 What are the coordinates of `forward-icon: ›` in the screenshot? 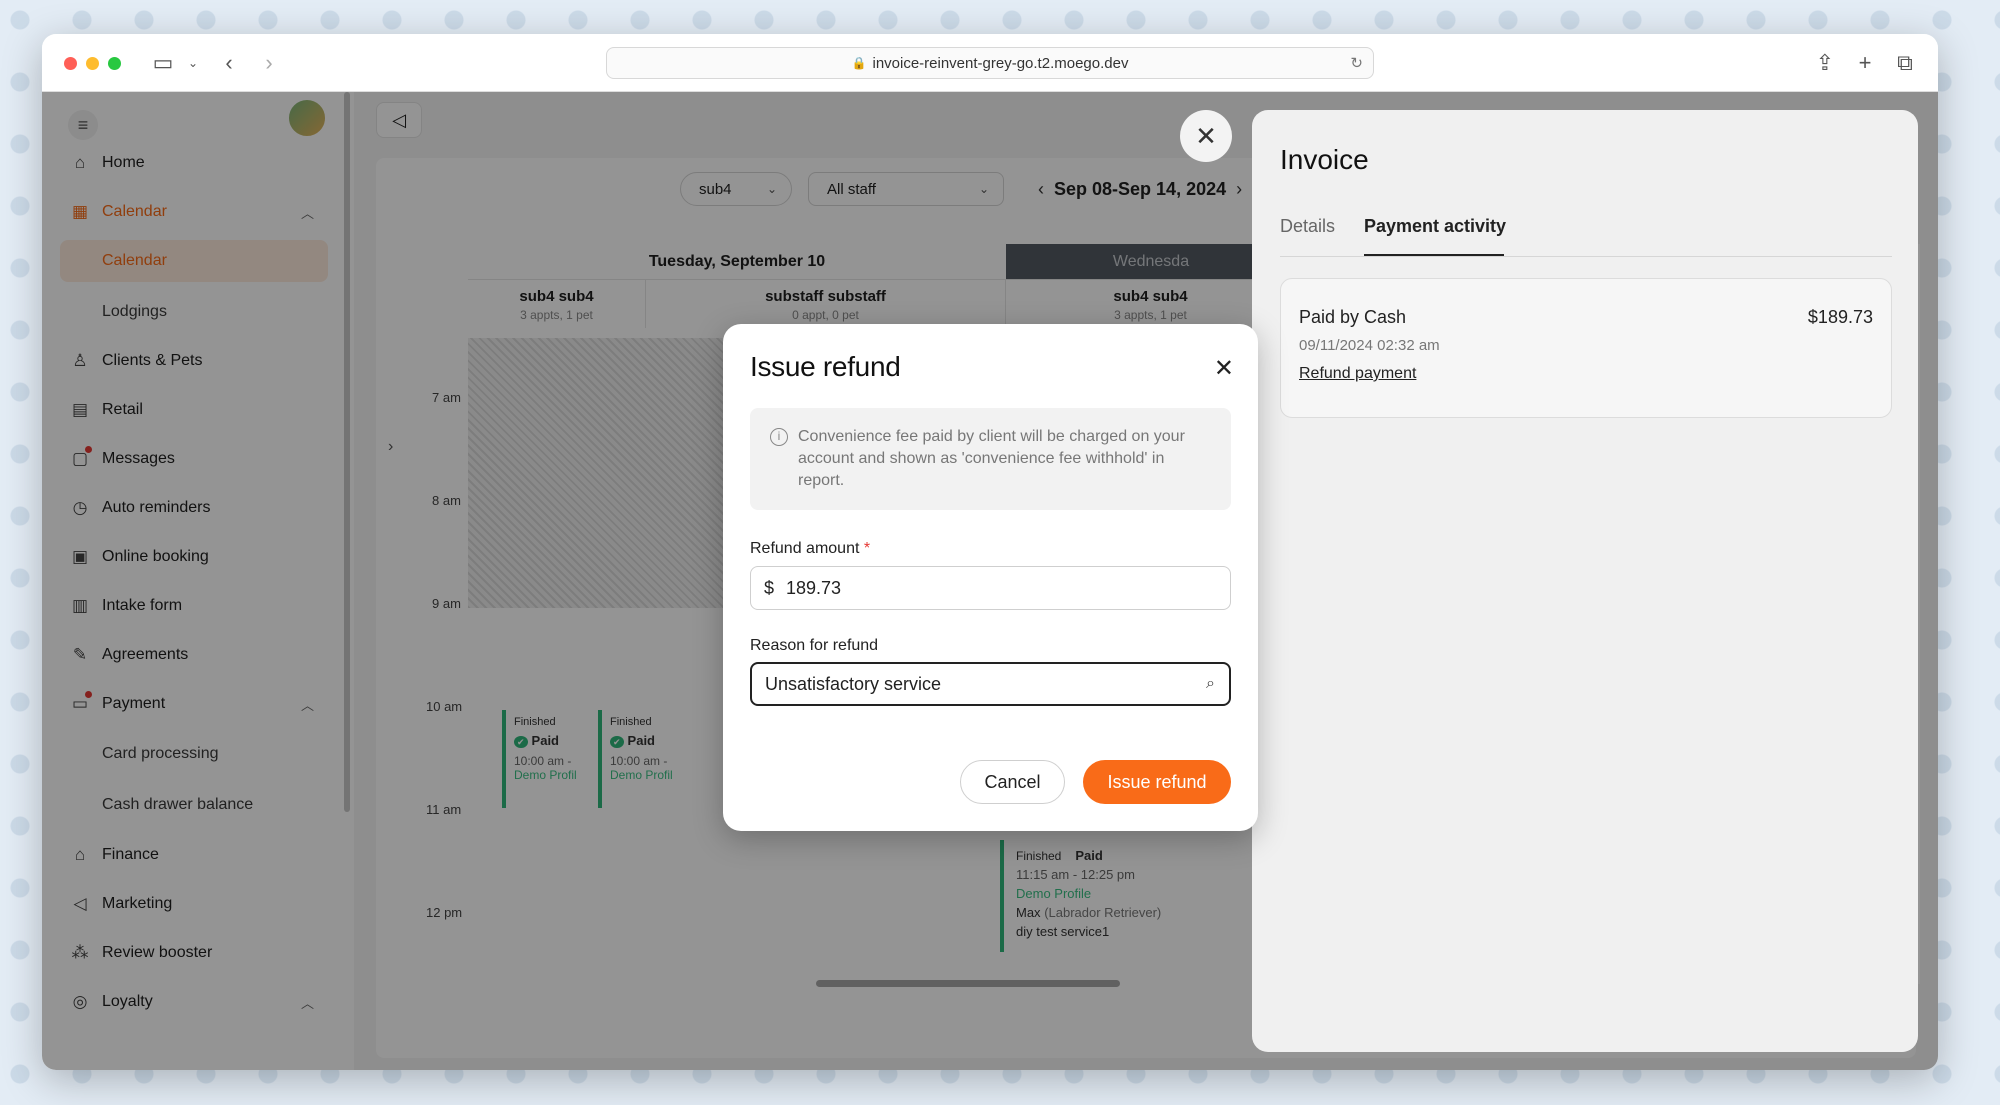 It's located at (269, 63).